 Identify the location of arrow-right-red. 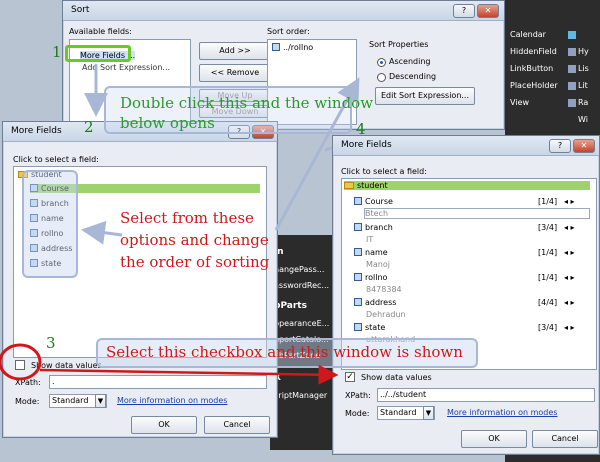
(189, 374).